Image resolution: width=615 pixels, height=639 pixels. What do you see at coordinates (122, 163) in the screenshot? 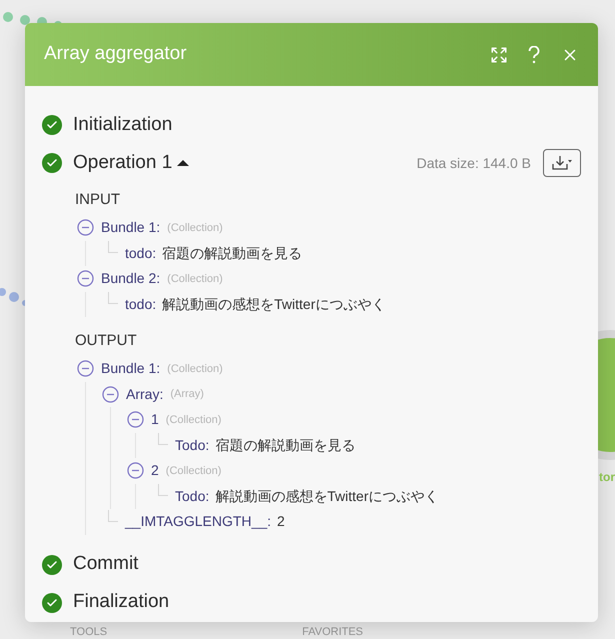
I see `step-label: Operation 1` at bounding box center [122, 163].